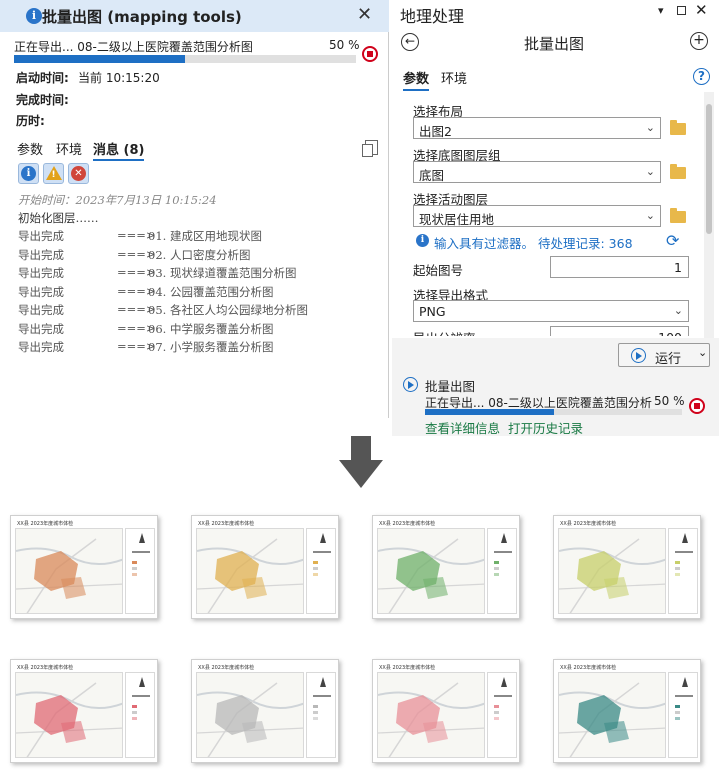 The width and height of the screenshot is (719, 773). I want to click on tab-environments: 环境, so click(69, 148).